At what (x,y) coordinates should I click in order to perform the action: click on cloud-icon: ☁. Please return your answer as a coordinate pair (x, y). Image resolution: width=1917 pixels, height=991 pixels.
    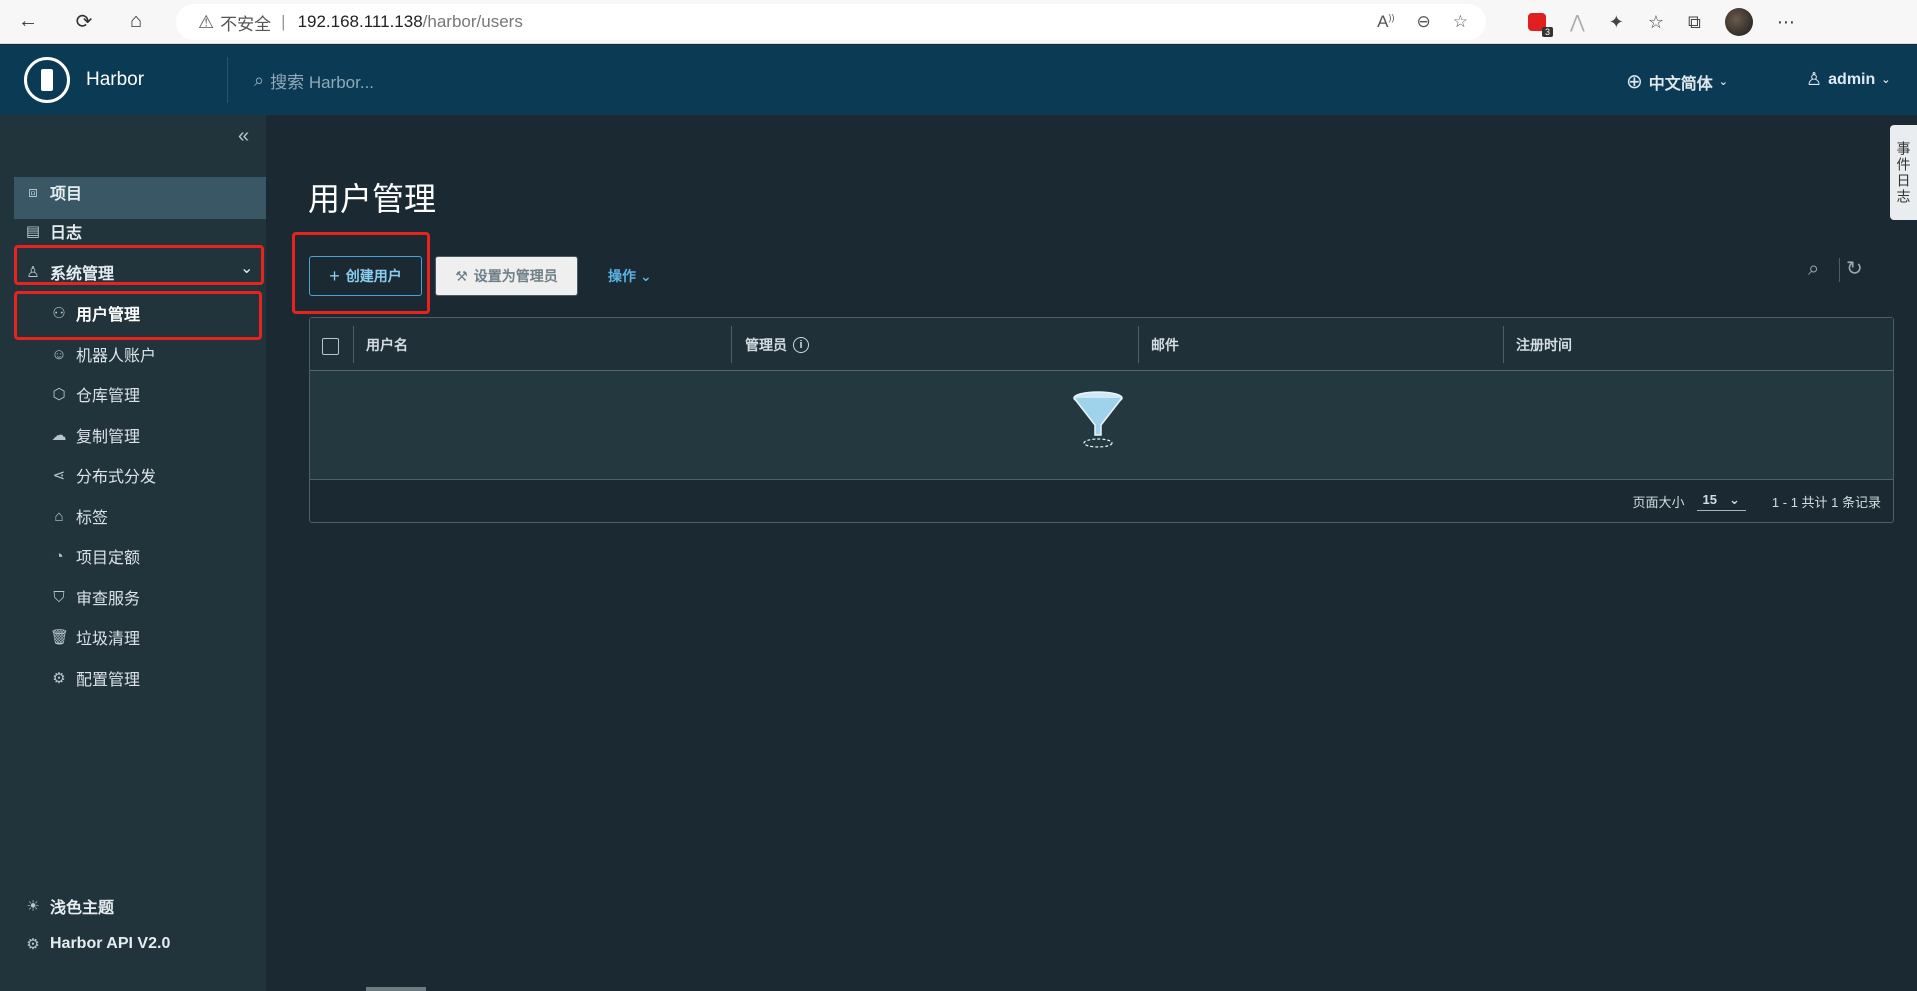
    Looking at the image, I should click on (59, 435).